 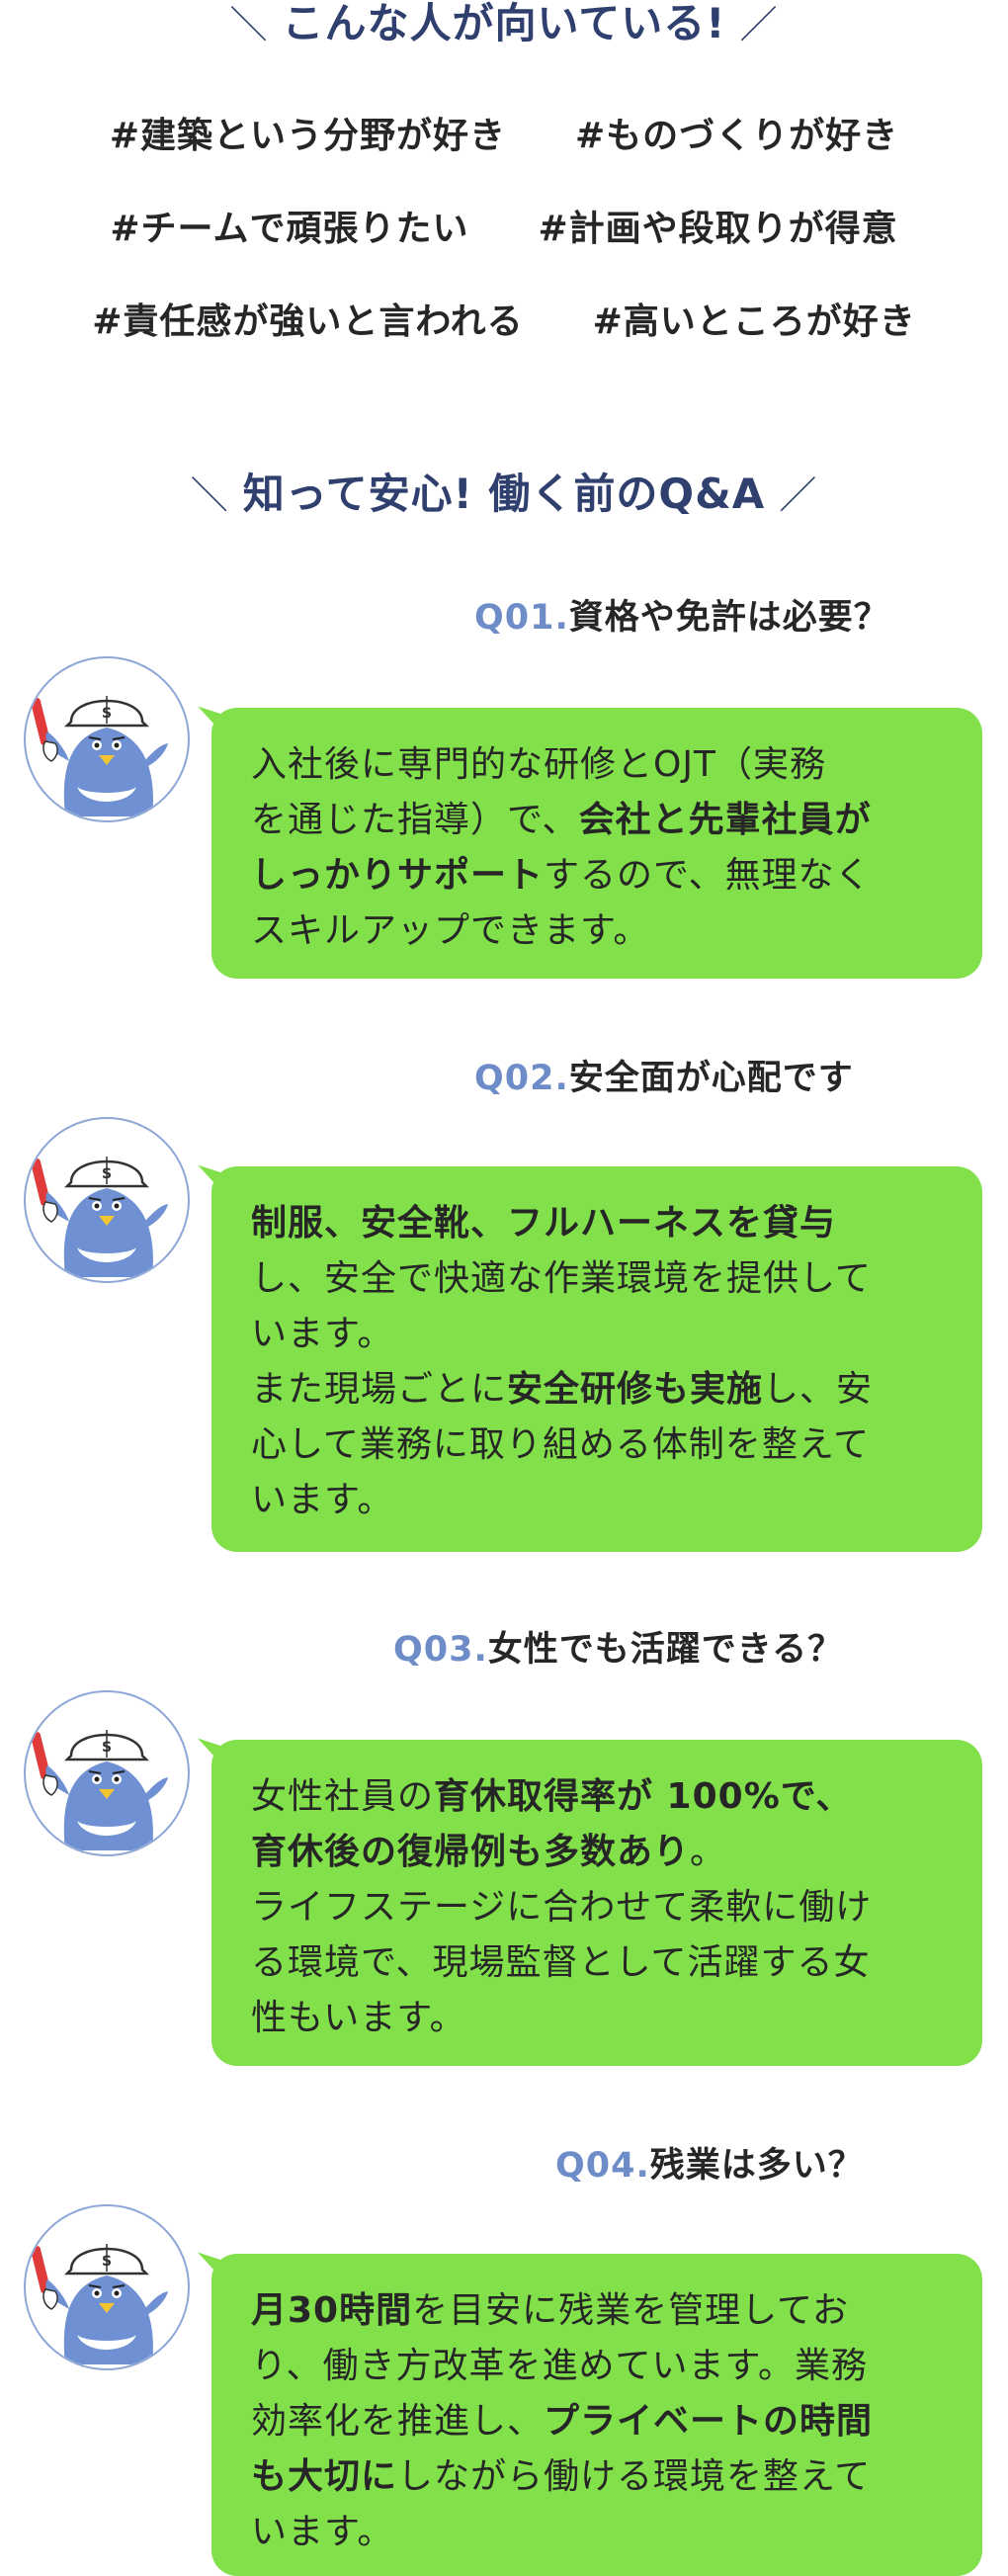 I want to click on answer-line: 効率化を推進し、プライベートの時間, so click(x=598, y=2421).